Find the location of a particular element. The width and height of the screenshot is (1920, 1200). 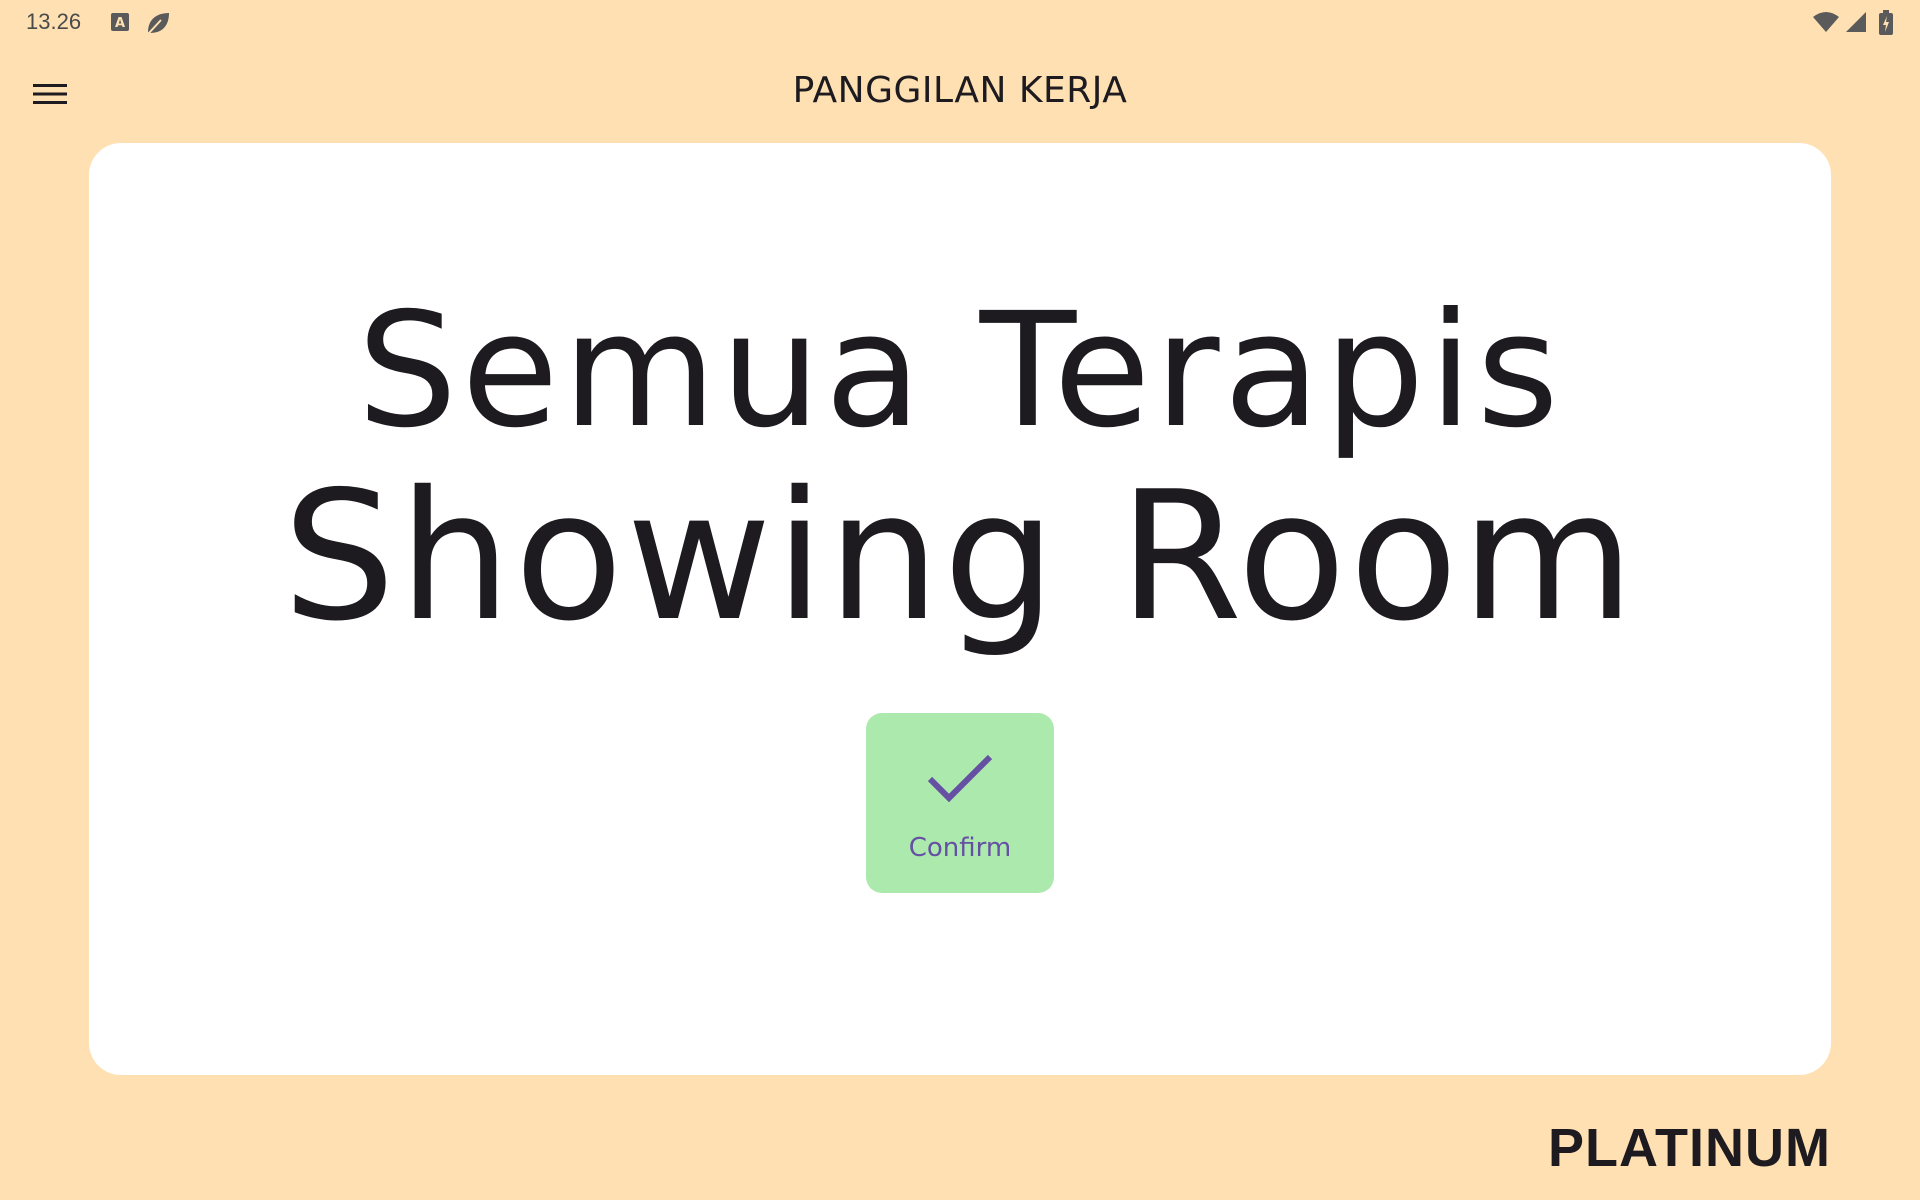

keyboard-a-icon: A is located at coordinates (120, 22).